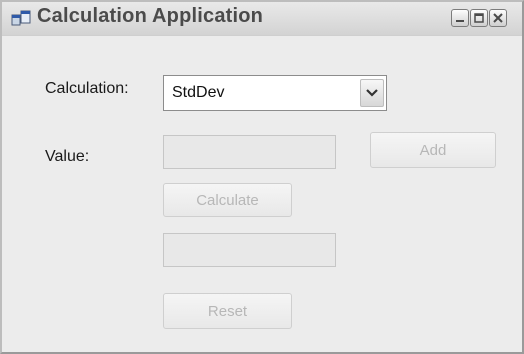 The height and width of the screenshot is (354, 524). I want to click on minimize-icon, so click(460, 21).